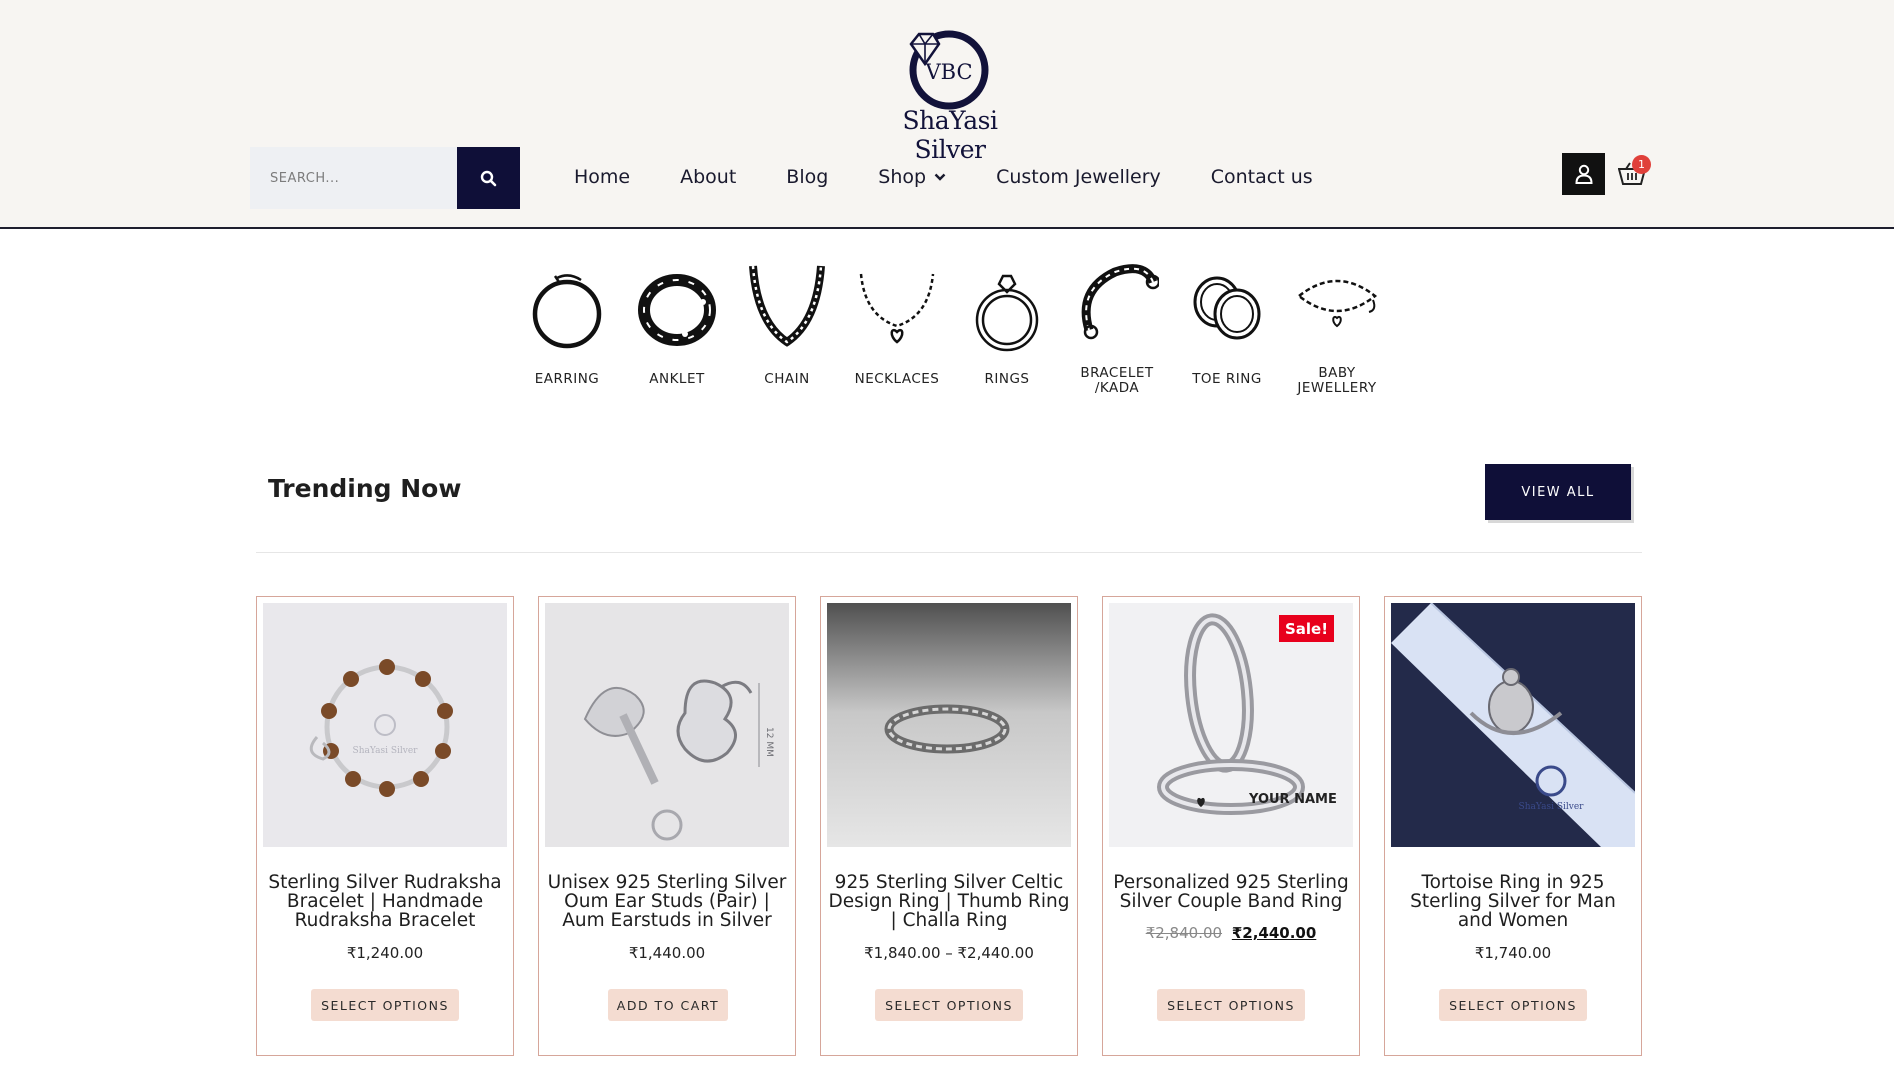  What do you see at coordinates (897, 308) in the screenshot?
I see `necklace-icon` at bounding box center [897, 308].